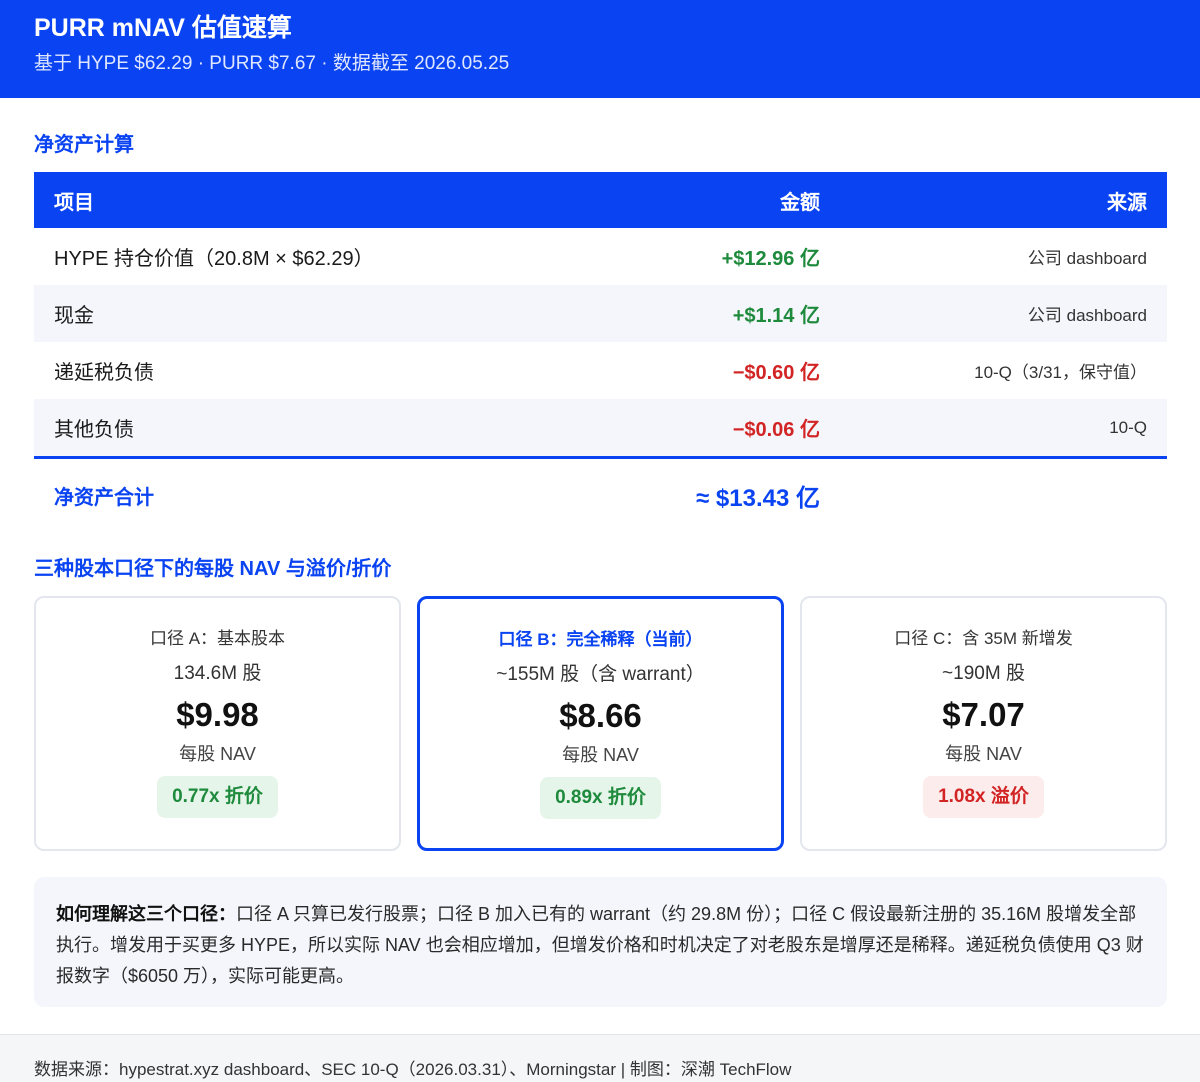 This screenshot has height=1082, width=1200. Describe the element at coordinates (214, 259) in the screenshot. I see `row-item: HYPE 持仓价值（20.8M × $62.29）` at that location.